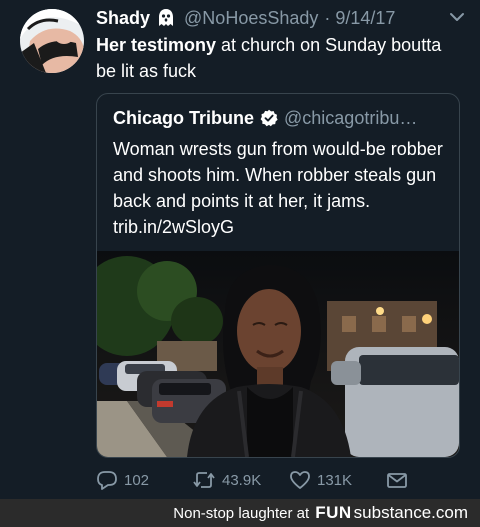 The width and height of the screenshot is (480, 527). What do you see at coordinates (333, 512) in the screenshot?
I see `logo-fun: FUN` at bounding box center [333, 512].